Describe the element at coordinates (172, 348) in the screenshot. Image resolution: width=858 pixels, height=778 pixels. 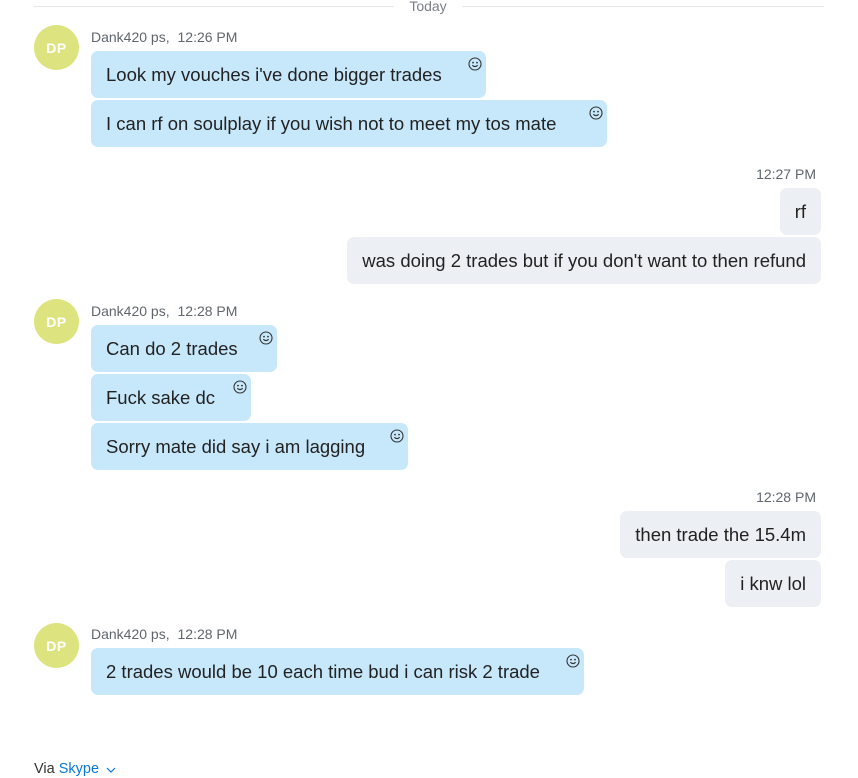
I see `message-text: Can do 2 trades` at that location.